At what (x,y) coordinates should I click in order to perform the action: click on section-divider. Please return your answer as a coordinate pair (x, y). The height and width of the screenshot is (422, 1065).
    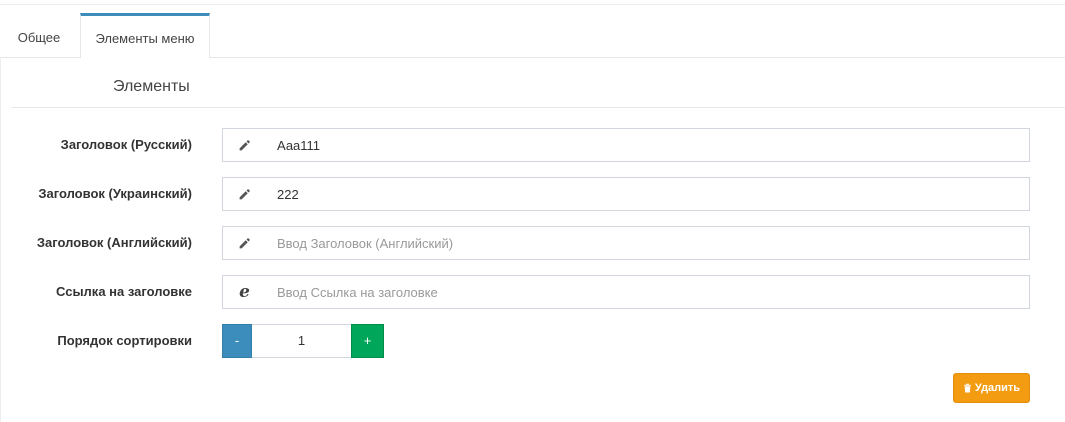
    Looking at the image, I should click on (538, 107).